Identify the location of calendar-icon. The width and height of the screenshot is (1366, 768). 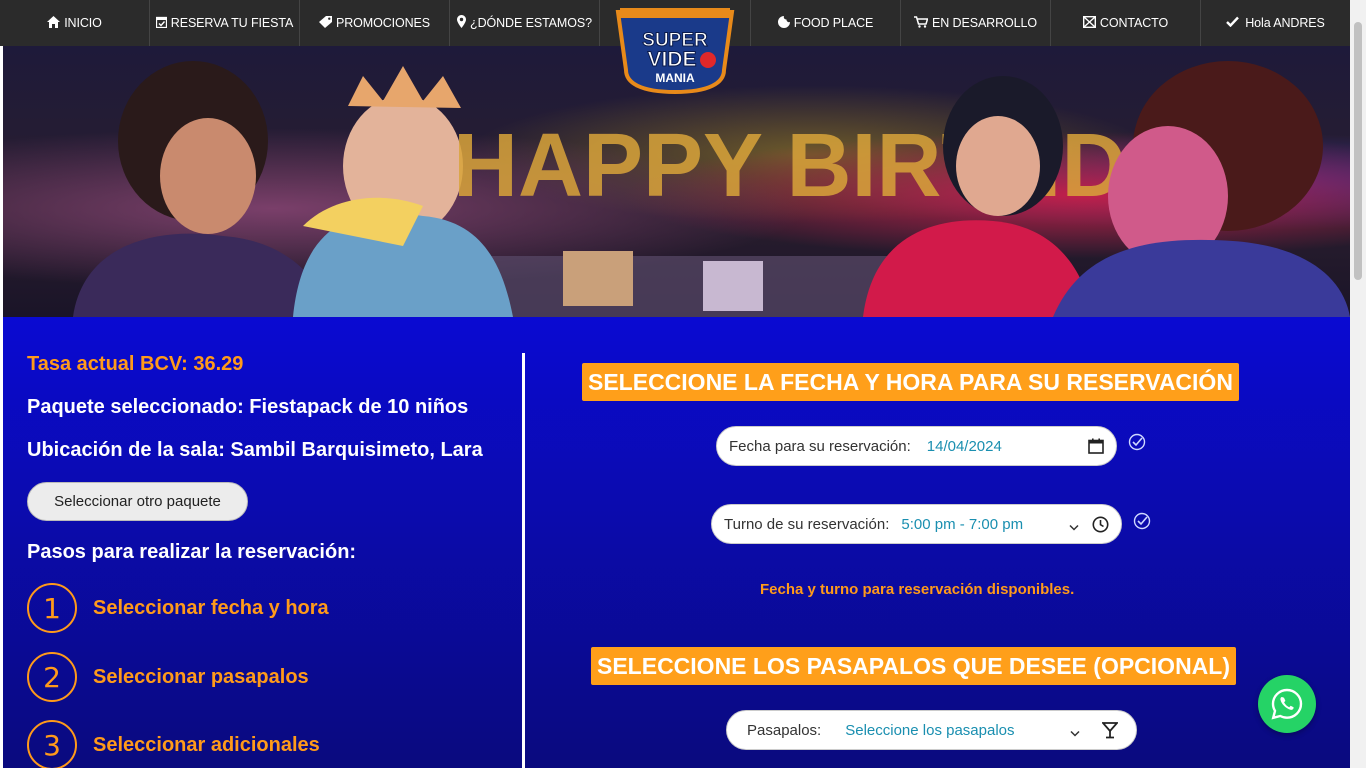
(1096, 448).